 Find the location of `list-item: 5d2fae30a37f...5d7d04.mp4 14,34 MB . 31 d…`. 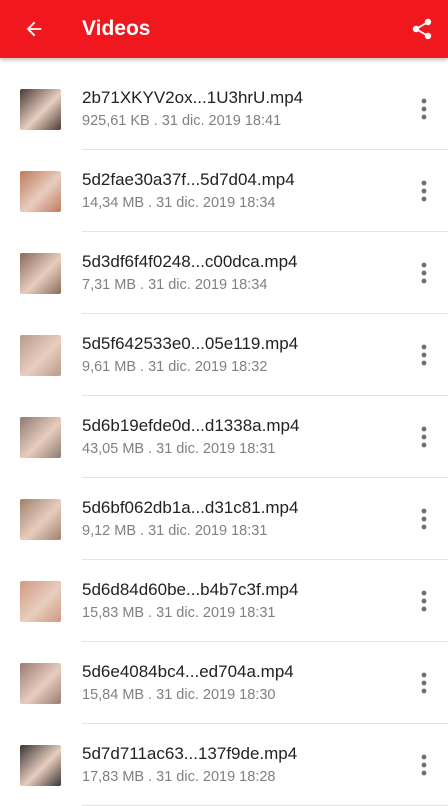

list-item: 5d2fae30a37f...5d7d04.mp4 14,34 MB . 31 d… is located at coordinates (224, 191).